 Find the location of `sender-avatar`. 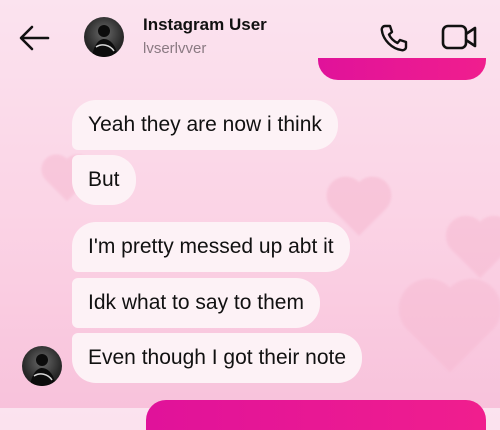

sender-avatar is located at coordinates (42, 366).